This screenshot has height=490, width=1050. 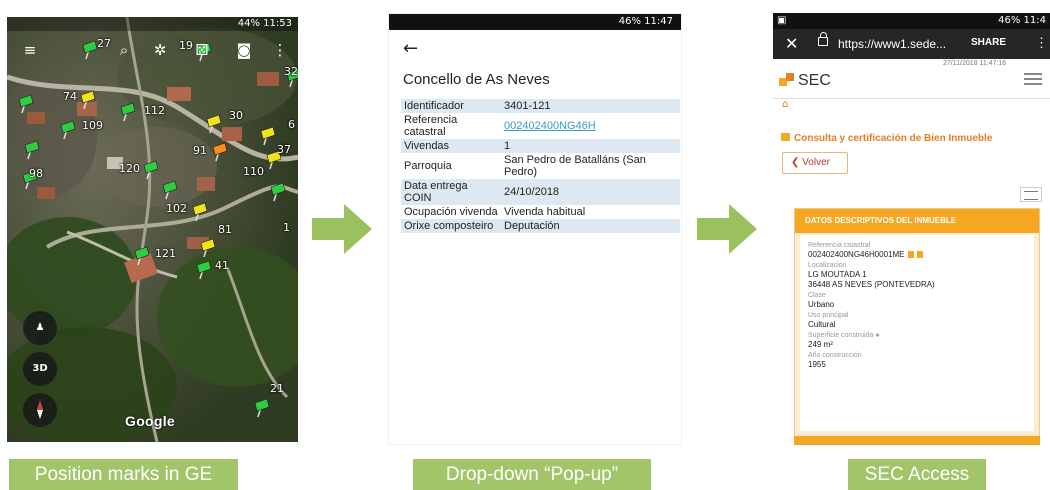 I want to click on home-icon: ⌂, so click(x=785, y=104).